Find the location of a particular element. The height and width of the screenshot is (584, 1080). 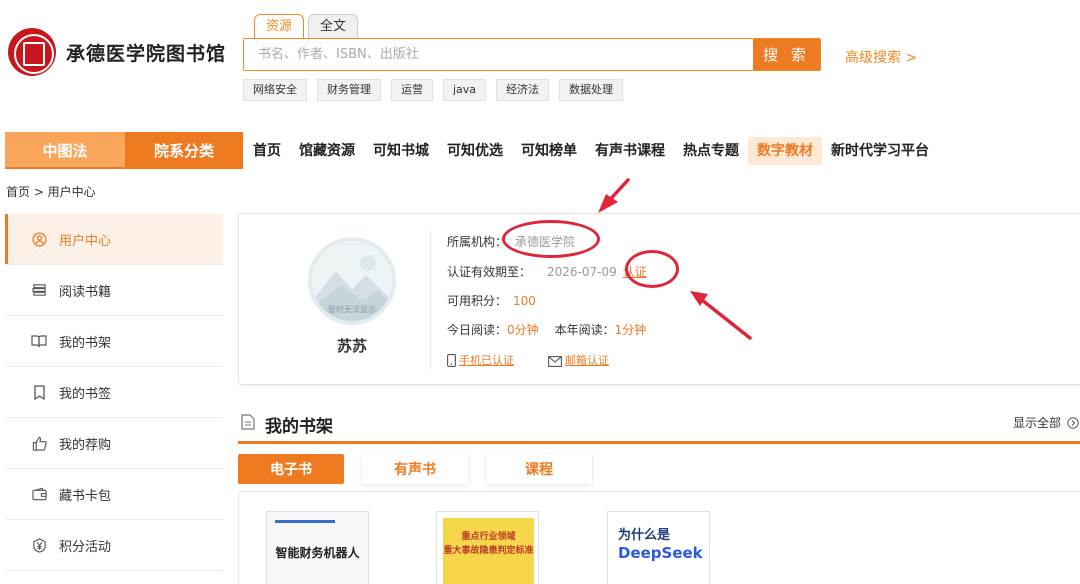

nav-category-department: 院系分类 is located at coordinates (184, 150).